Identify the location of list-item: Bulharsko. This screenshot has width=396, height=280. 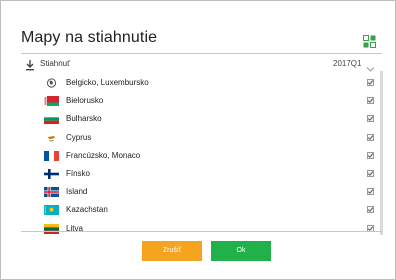
(201, 120).